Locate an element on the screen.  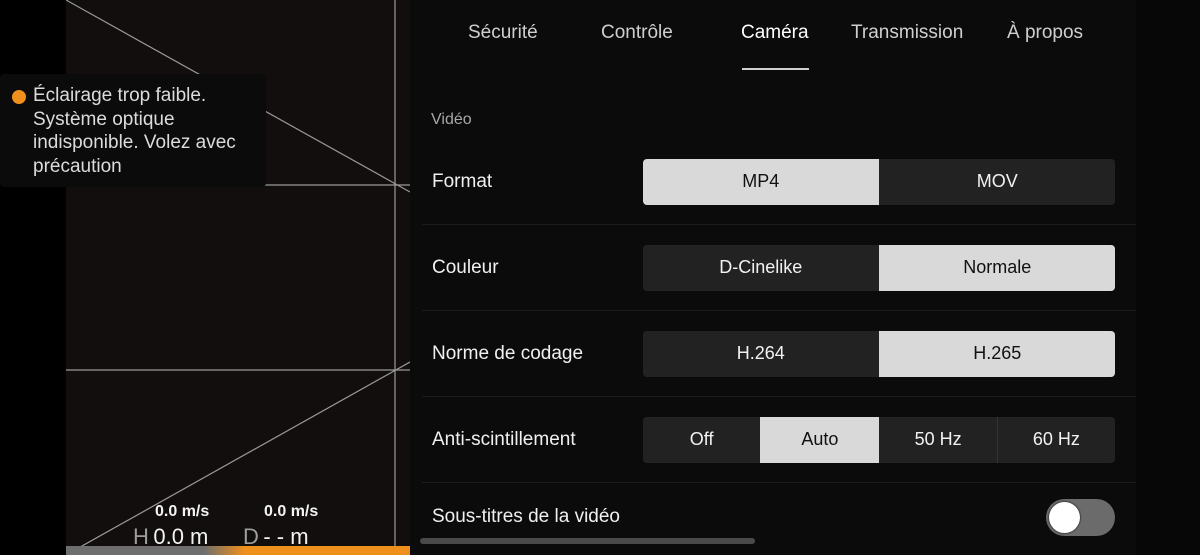
tab-transmission: Transmission is located at coordinates (907, 33).